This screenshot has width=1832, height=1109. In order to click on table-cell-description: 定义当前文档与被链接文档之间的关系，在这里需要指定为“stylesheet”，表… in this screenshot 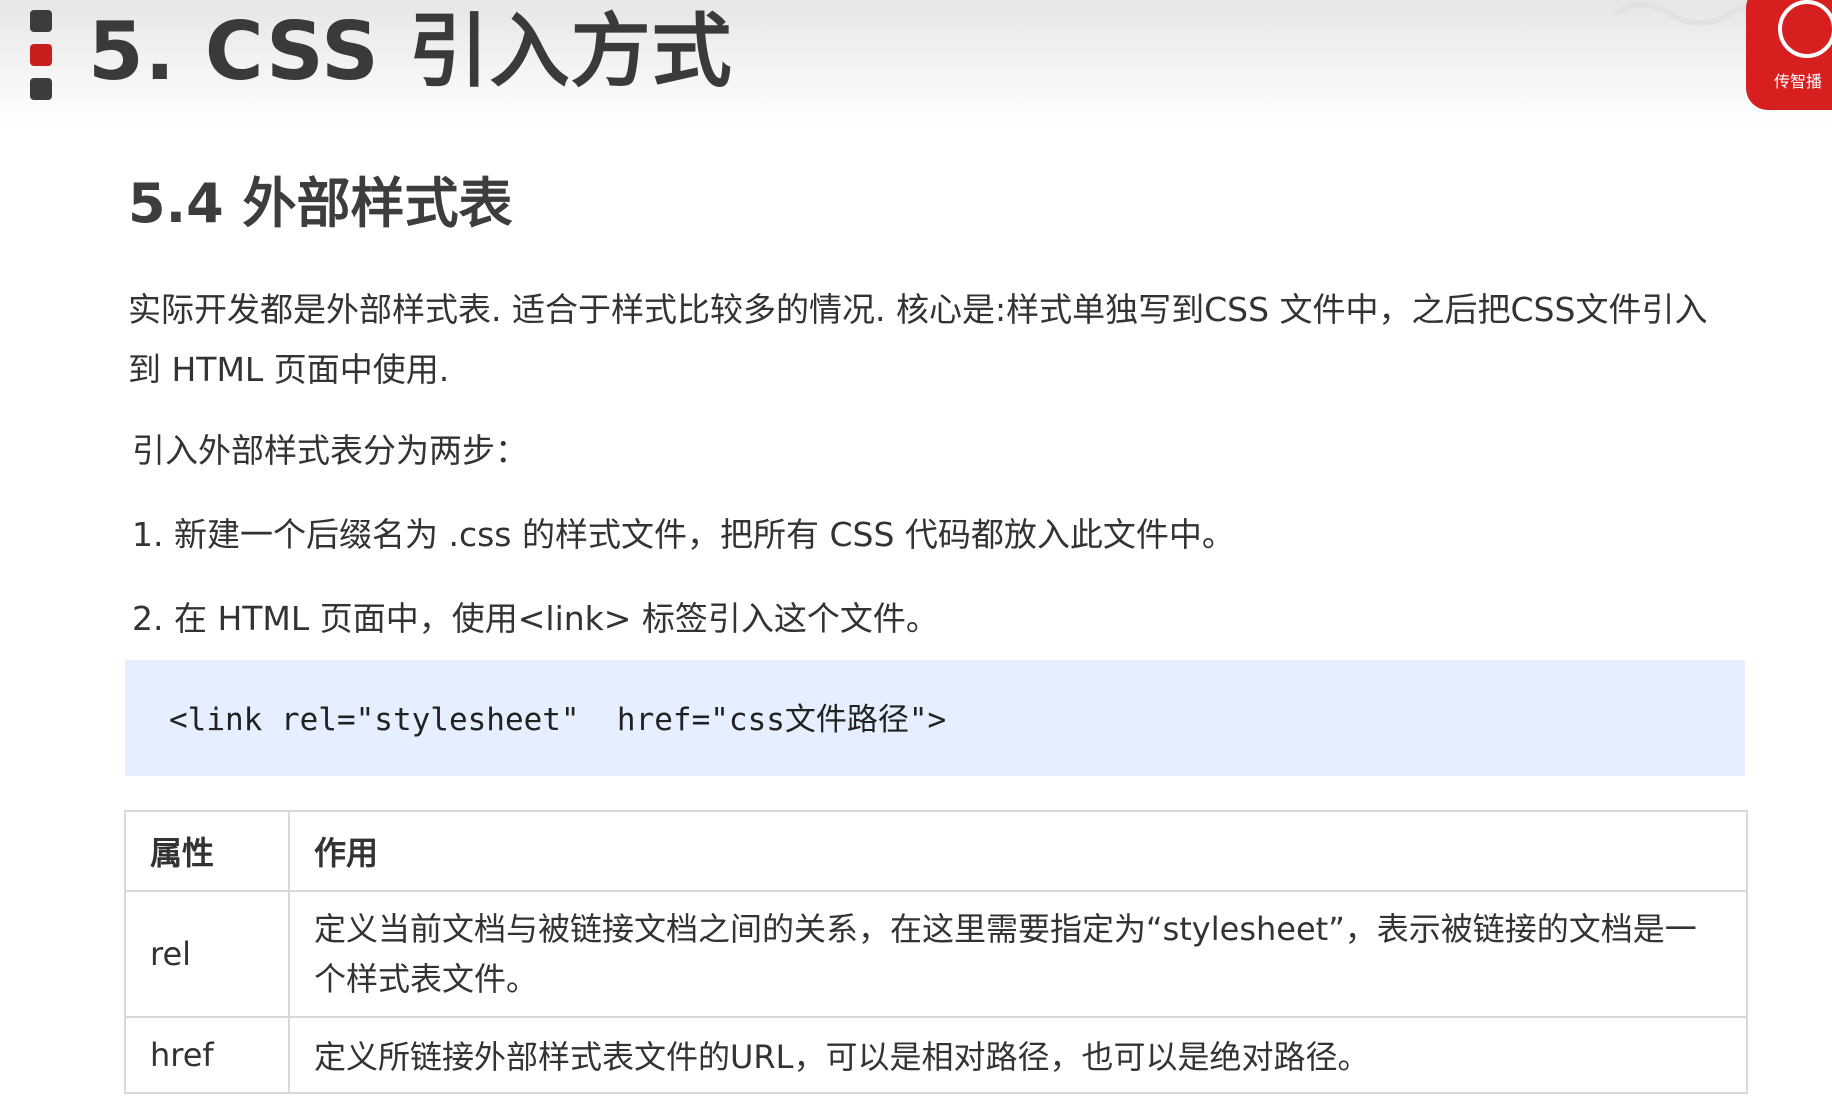, I will do `click(1018, 954)`.